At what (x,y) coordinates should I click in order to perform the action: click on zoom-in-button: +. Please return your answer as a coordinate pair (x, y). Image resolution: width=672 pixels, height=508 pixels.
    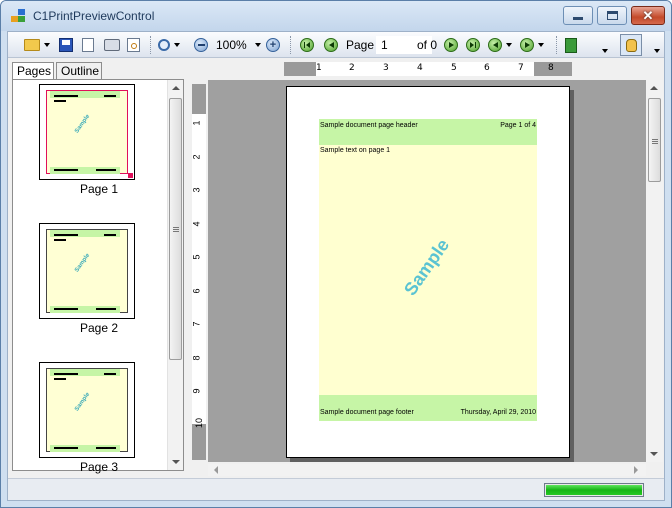
    Looking at the image, I should click on (273, 45).